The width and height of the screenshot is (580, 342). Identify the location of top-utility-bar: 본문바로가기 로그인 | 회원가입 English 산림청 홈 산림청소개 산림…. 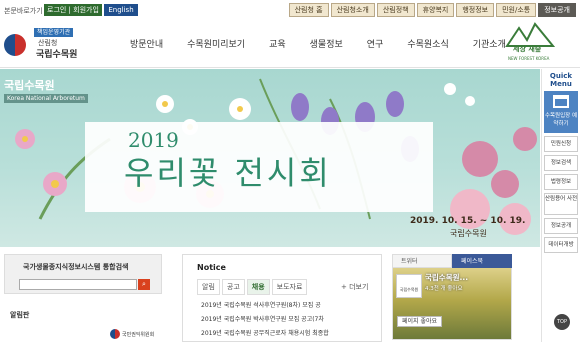
(290, 10).